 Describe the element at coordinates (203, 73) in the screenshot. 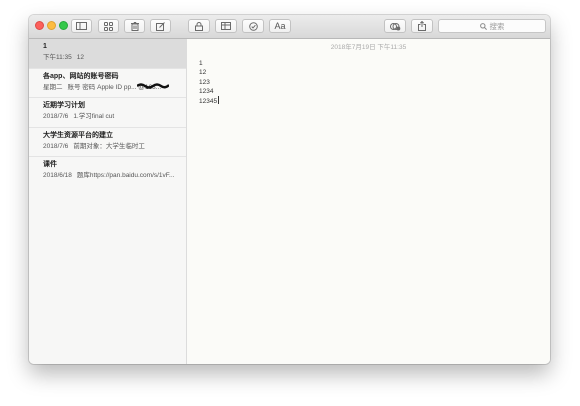

I see `note-line: 12` at that location.